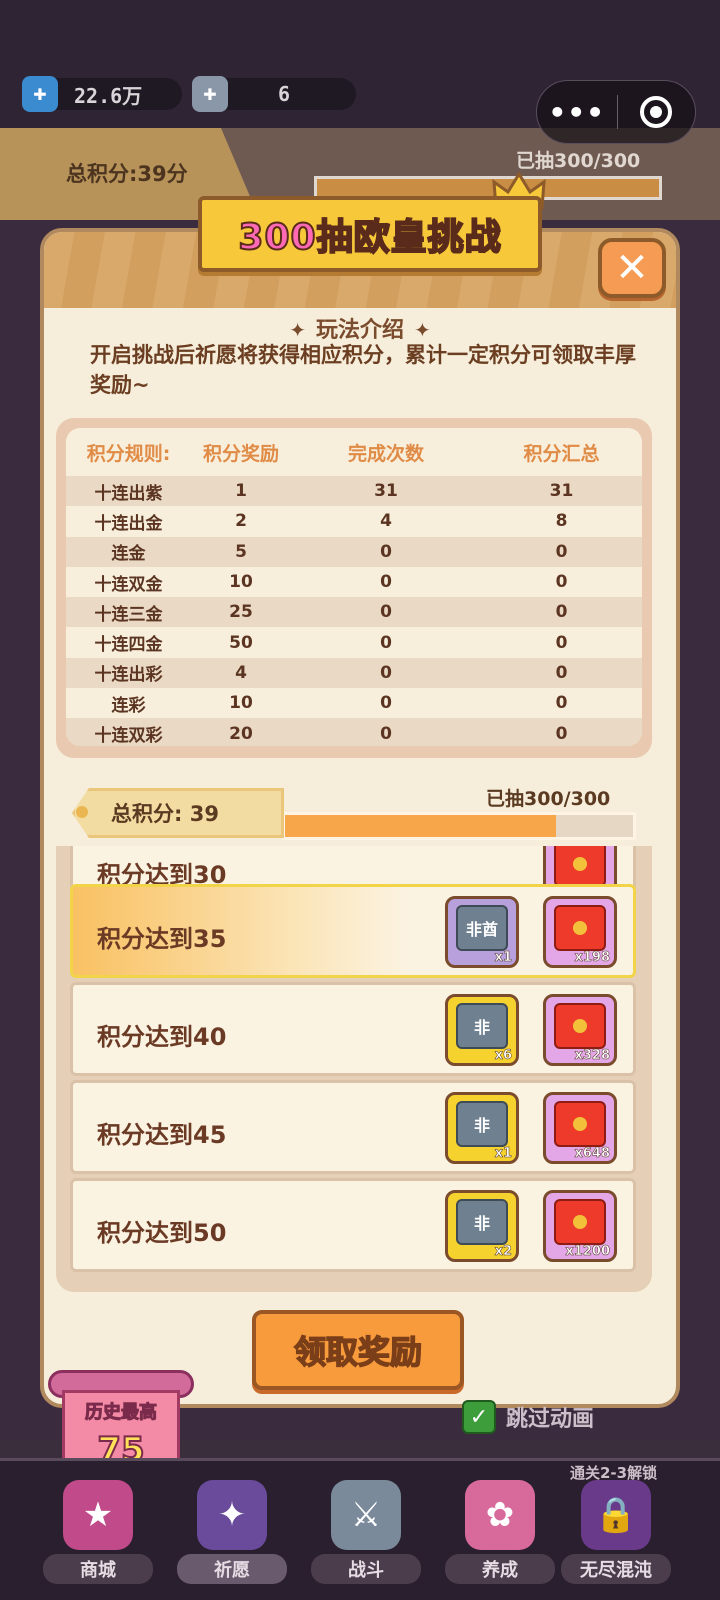 The image size is (720, 1600). I want to click on swords-icon: ⚔, so click(366, 1515).